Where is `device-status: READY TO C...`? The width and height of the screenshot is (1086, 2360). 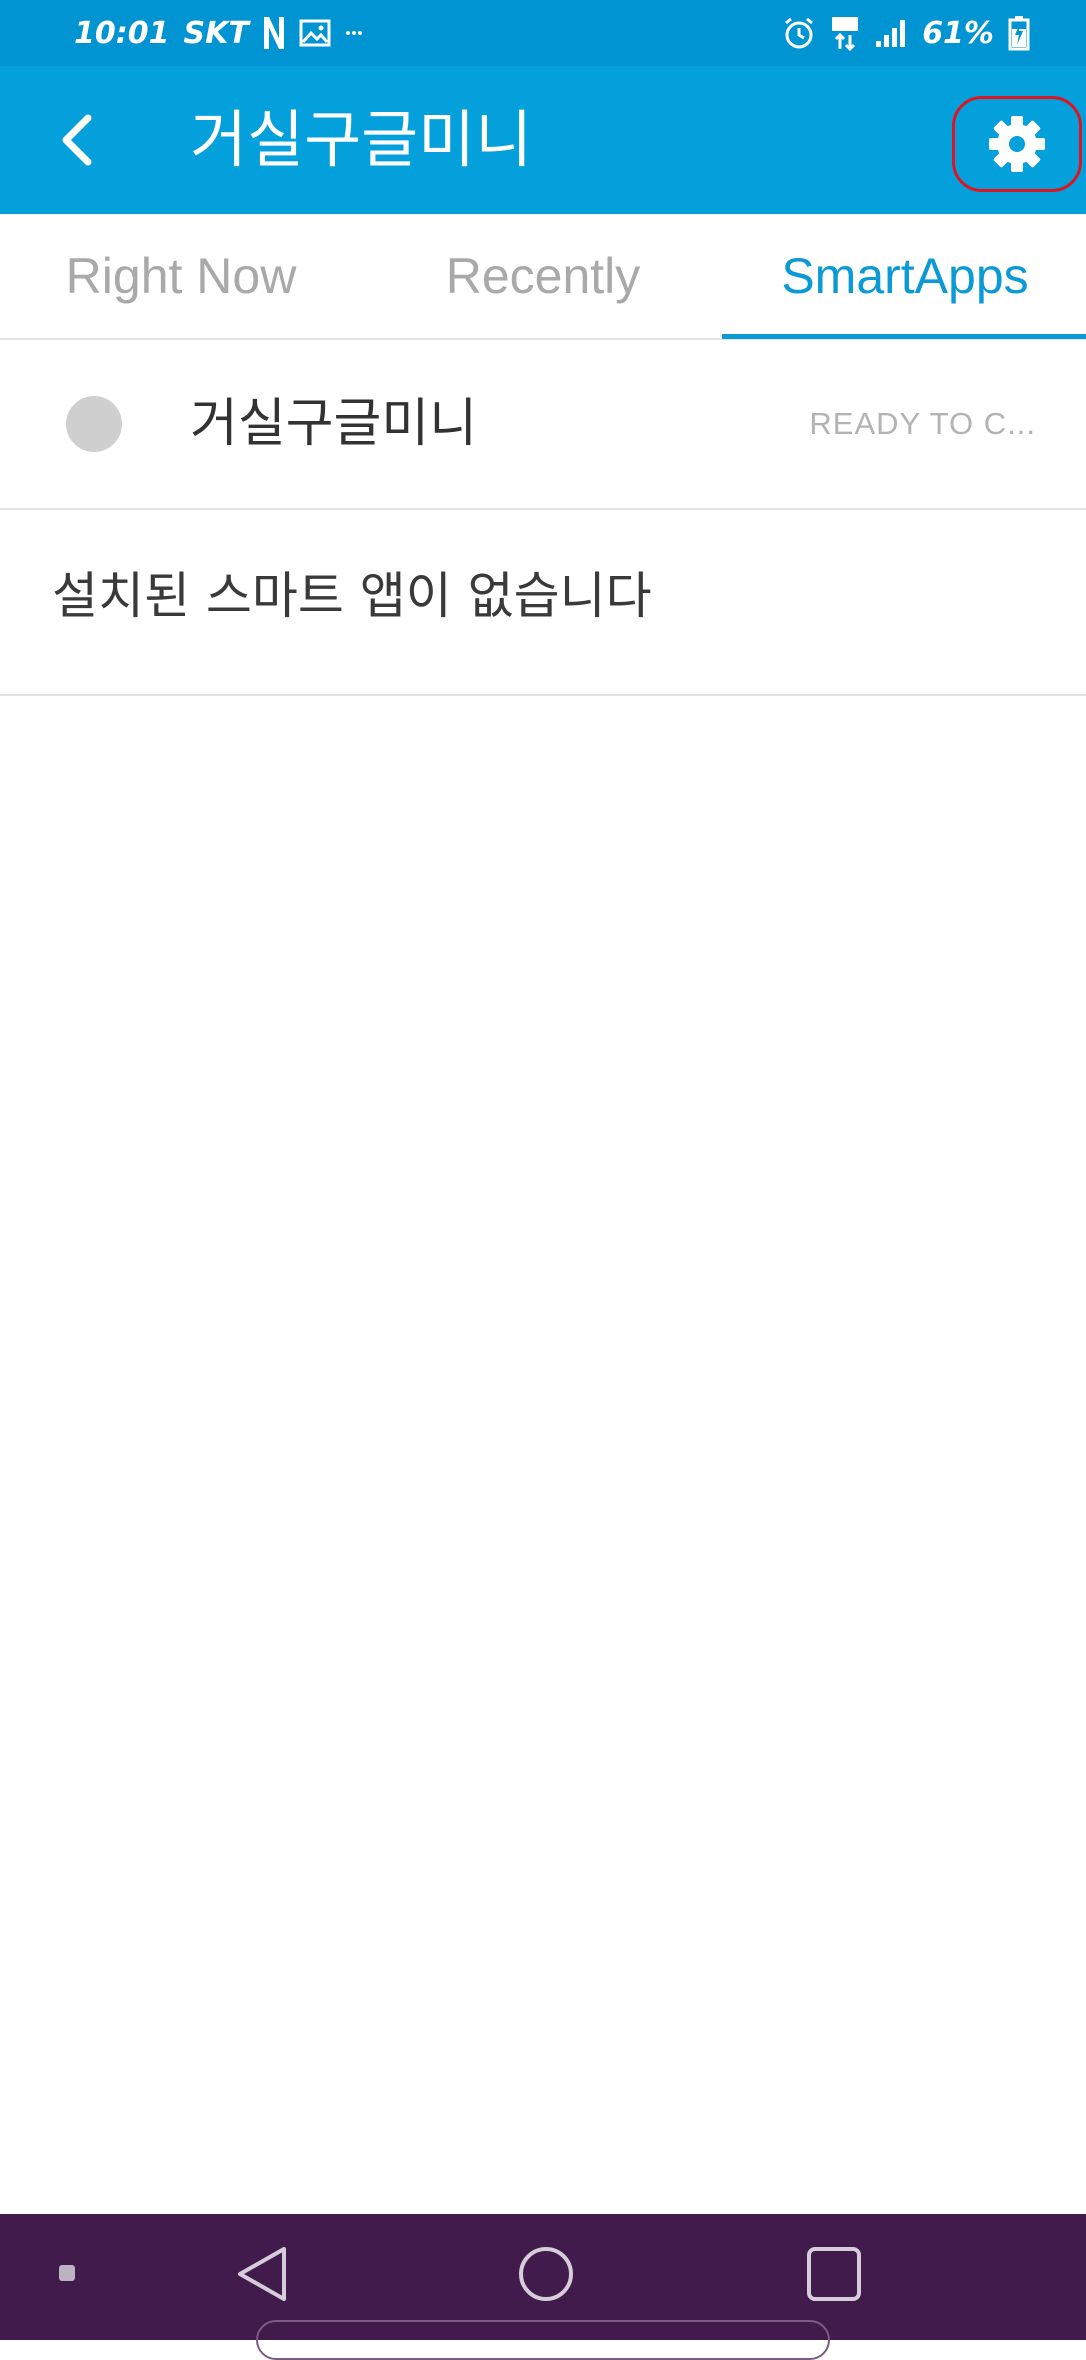
device-status: READY TO C... is located at coordinates (922, 423).